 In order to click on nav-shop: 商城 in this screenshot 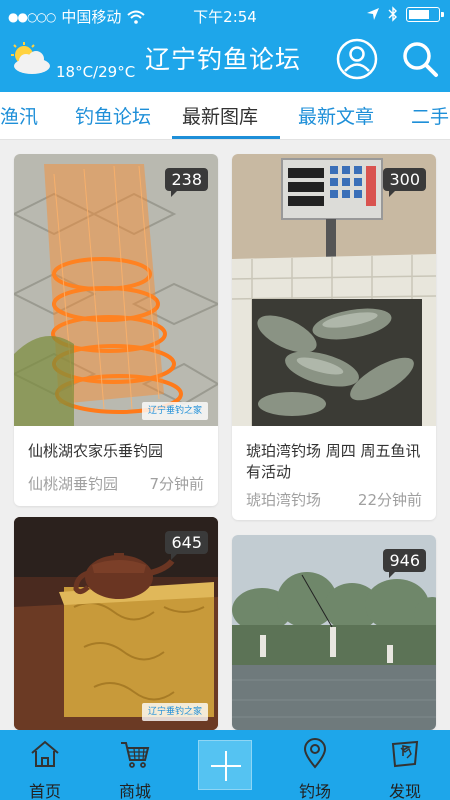, I will do `click(135, 765)`.